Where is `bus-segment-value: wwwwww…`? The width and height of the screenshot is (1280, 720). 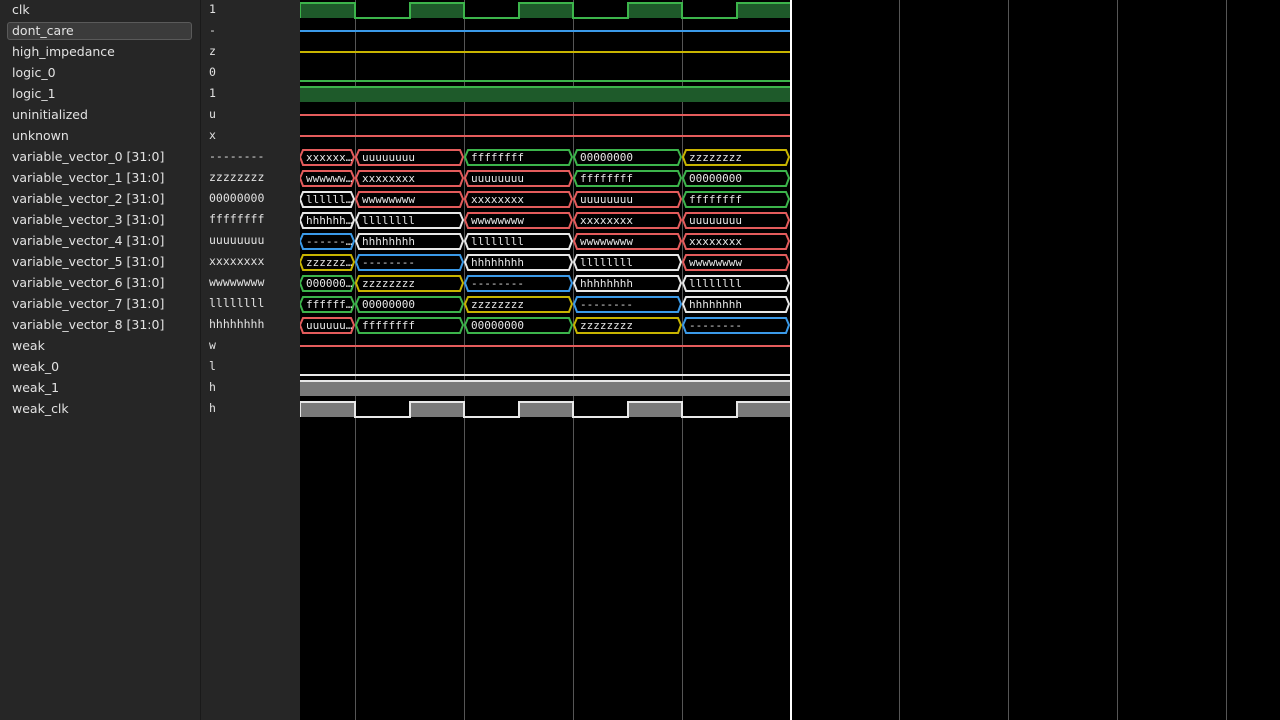
bus-segment-value: wwwwww… is located at coordinates (329, 178).